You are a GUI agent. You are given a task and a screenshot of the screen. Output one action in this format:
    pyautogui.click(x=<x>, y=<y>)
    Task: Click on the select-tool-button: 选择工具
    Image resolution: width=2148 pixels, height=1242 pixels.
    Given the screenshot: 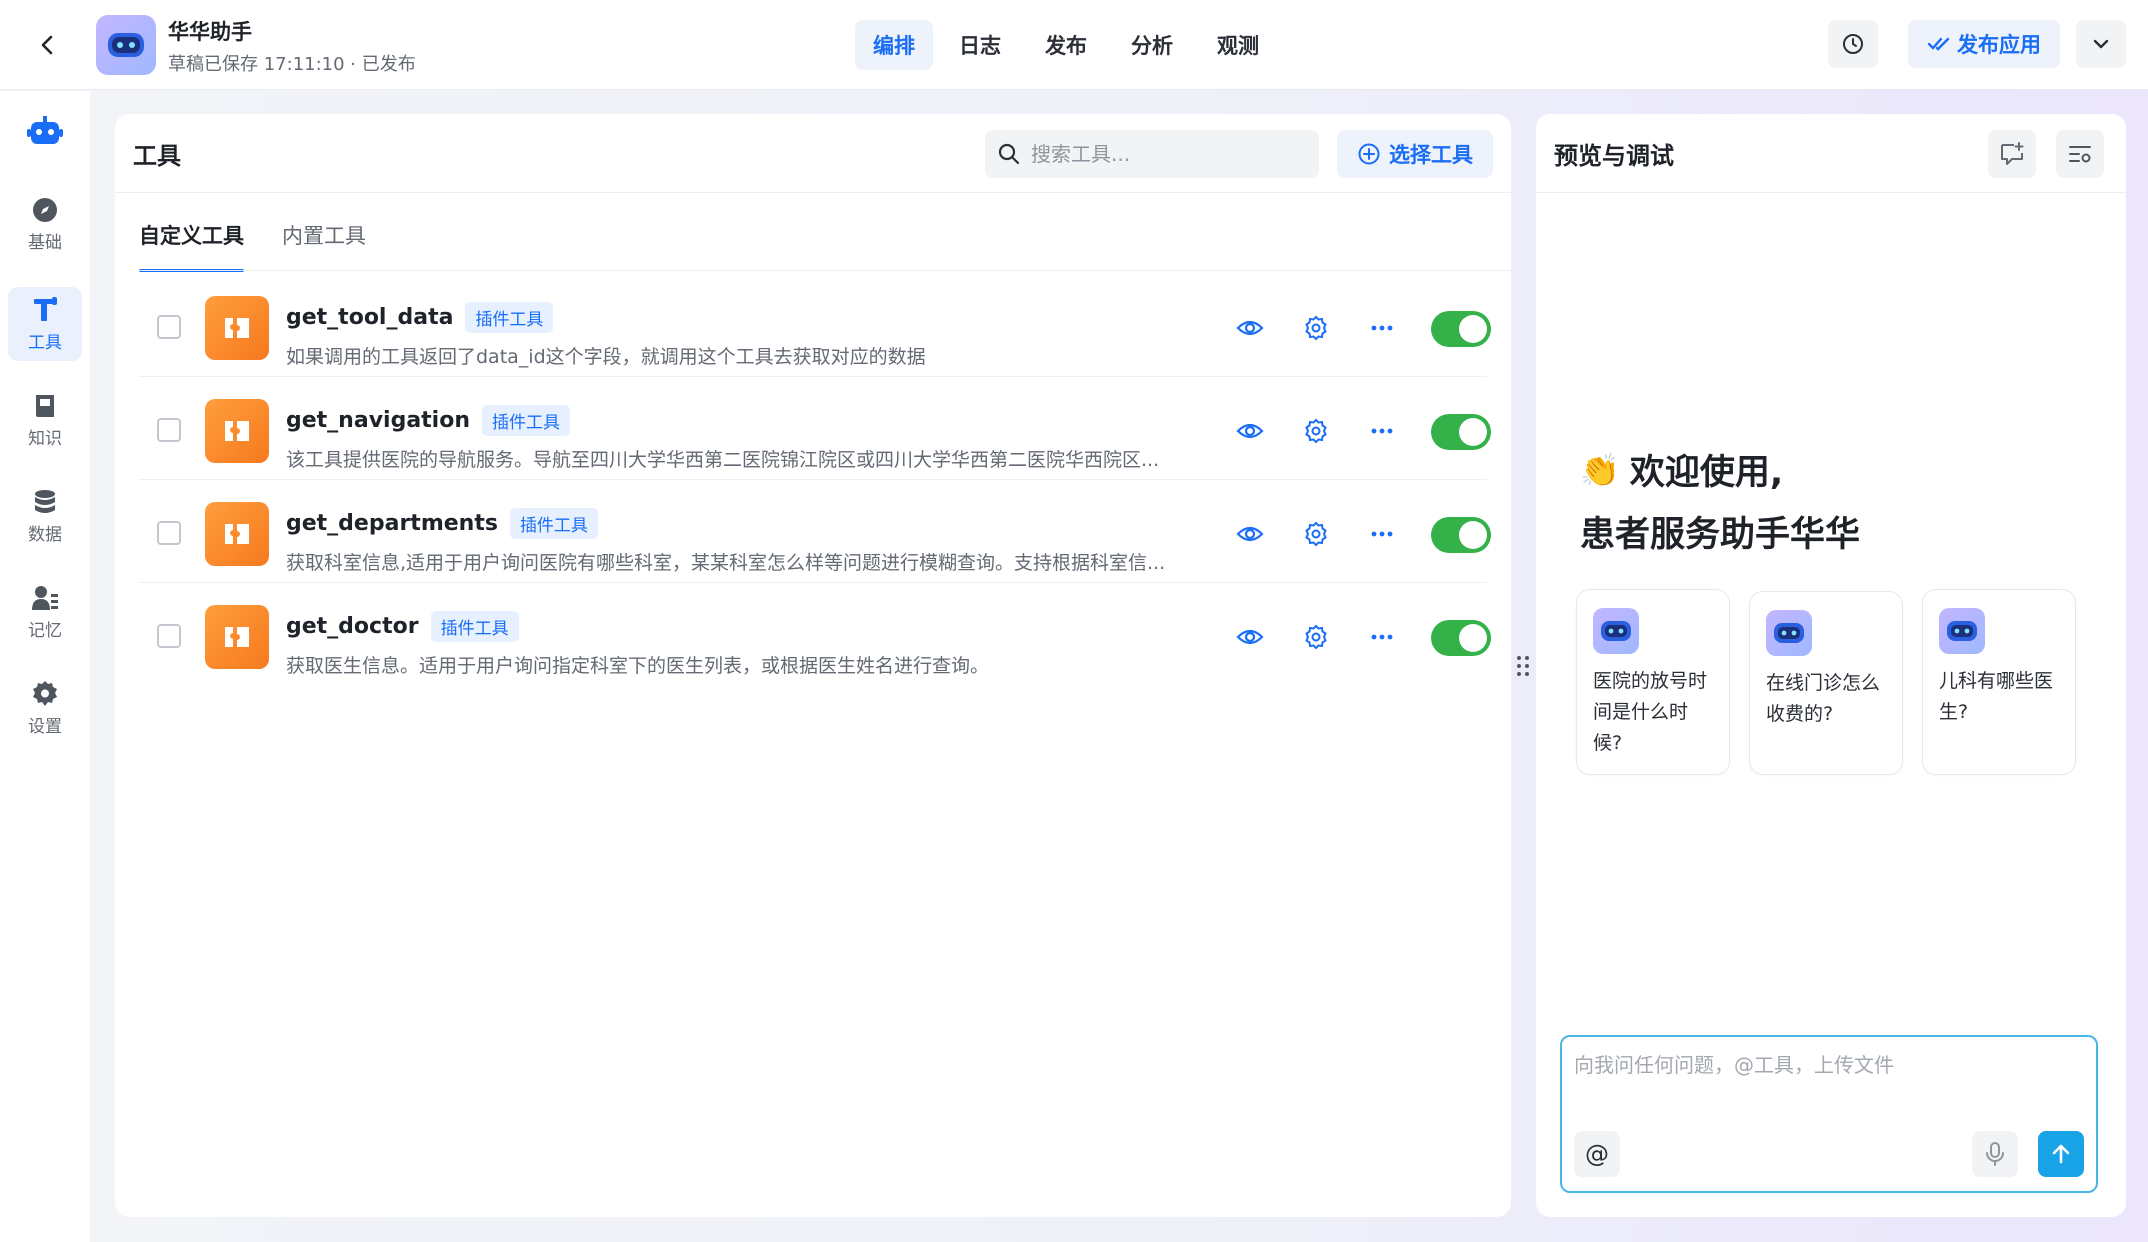 What is the action you would take?
    pyautogui.click(x=1415, y=154)
    